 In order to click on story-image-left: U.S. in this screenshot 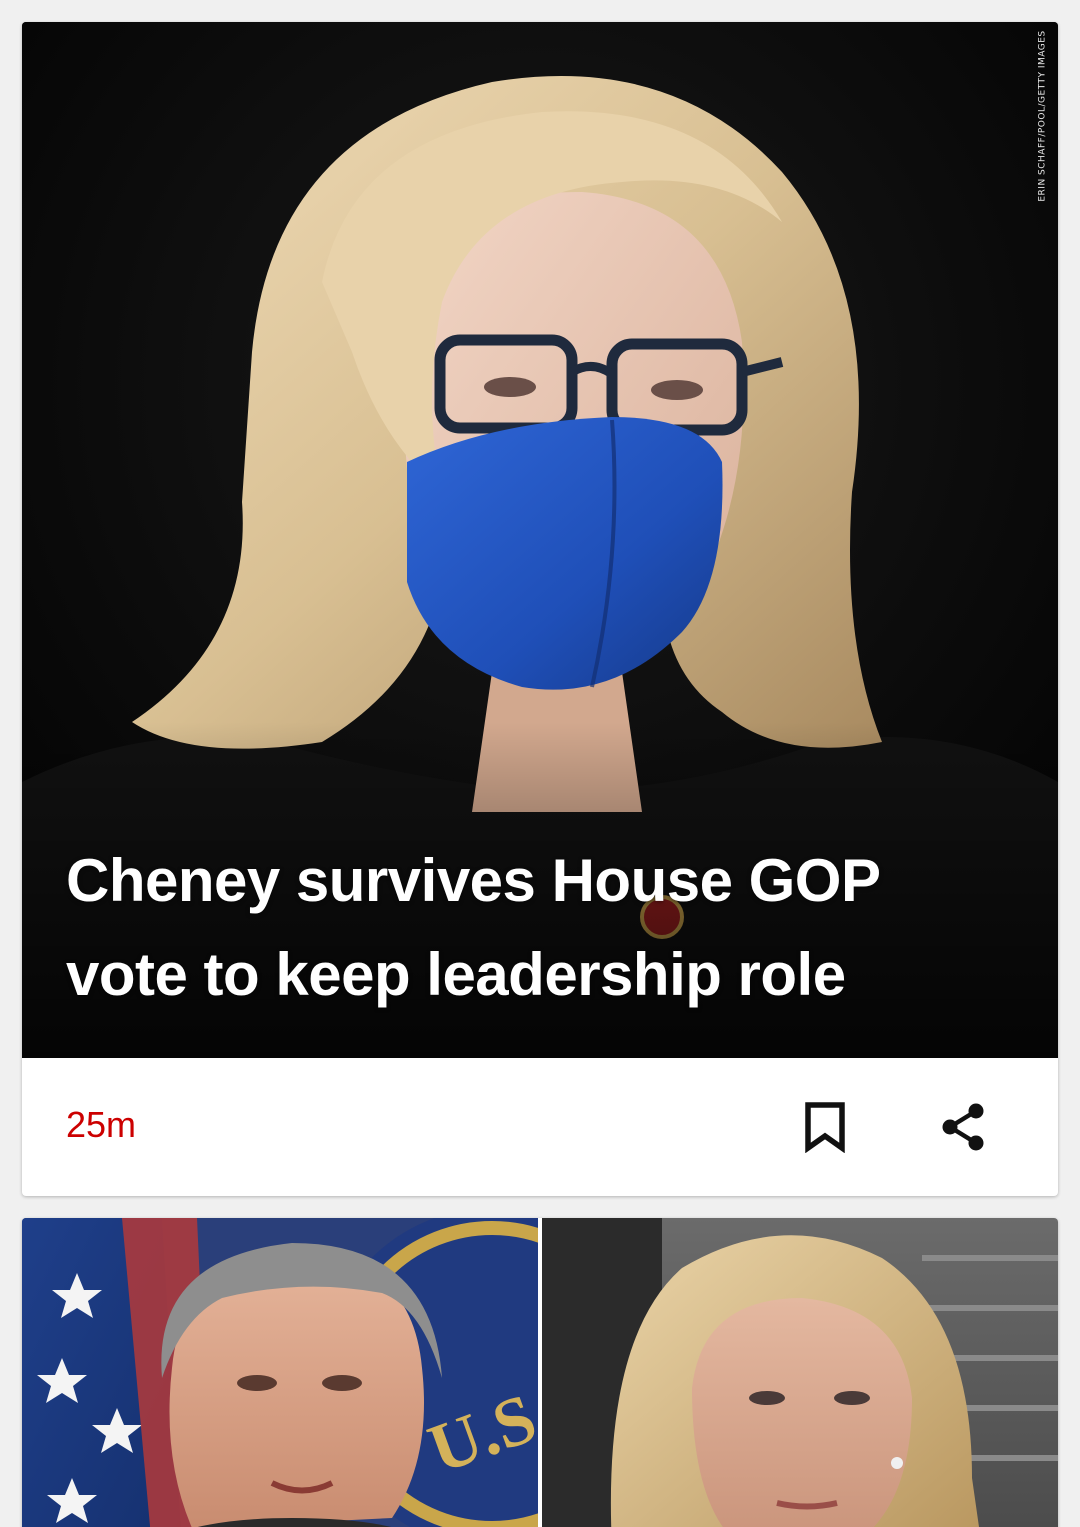, I will do `click(280, 1372)`.